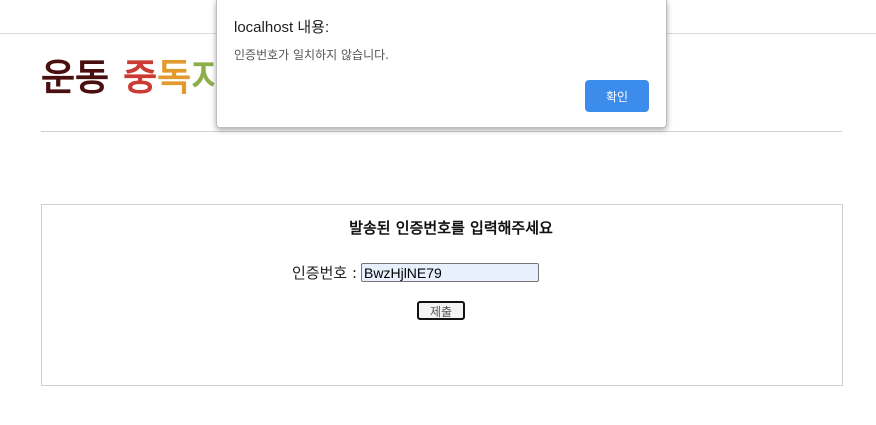 The image size is (876, 425). I want to click on alert-origin: localhost 내용:, so click(282, 27).